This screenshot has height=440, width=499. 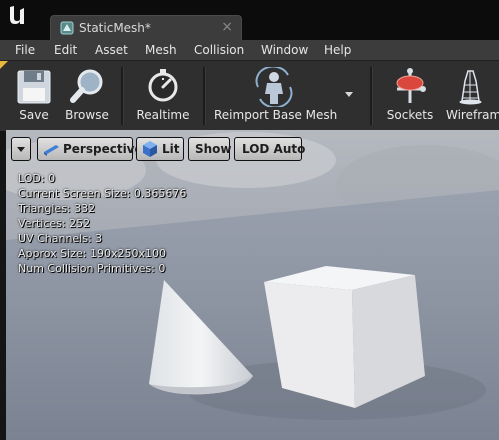 What do you see at coordinates (92, 268) in the screenshot?
I see `stat-collision-primitives: Num Collision Primitives: 0` at bounding box center [92, 268].